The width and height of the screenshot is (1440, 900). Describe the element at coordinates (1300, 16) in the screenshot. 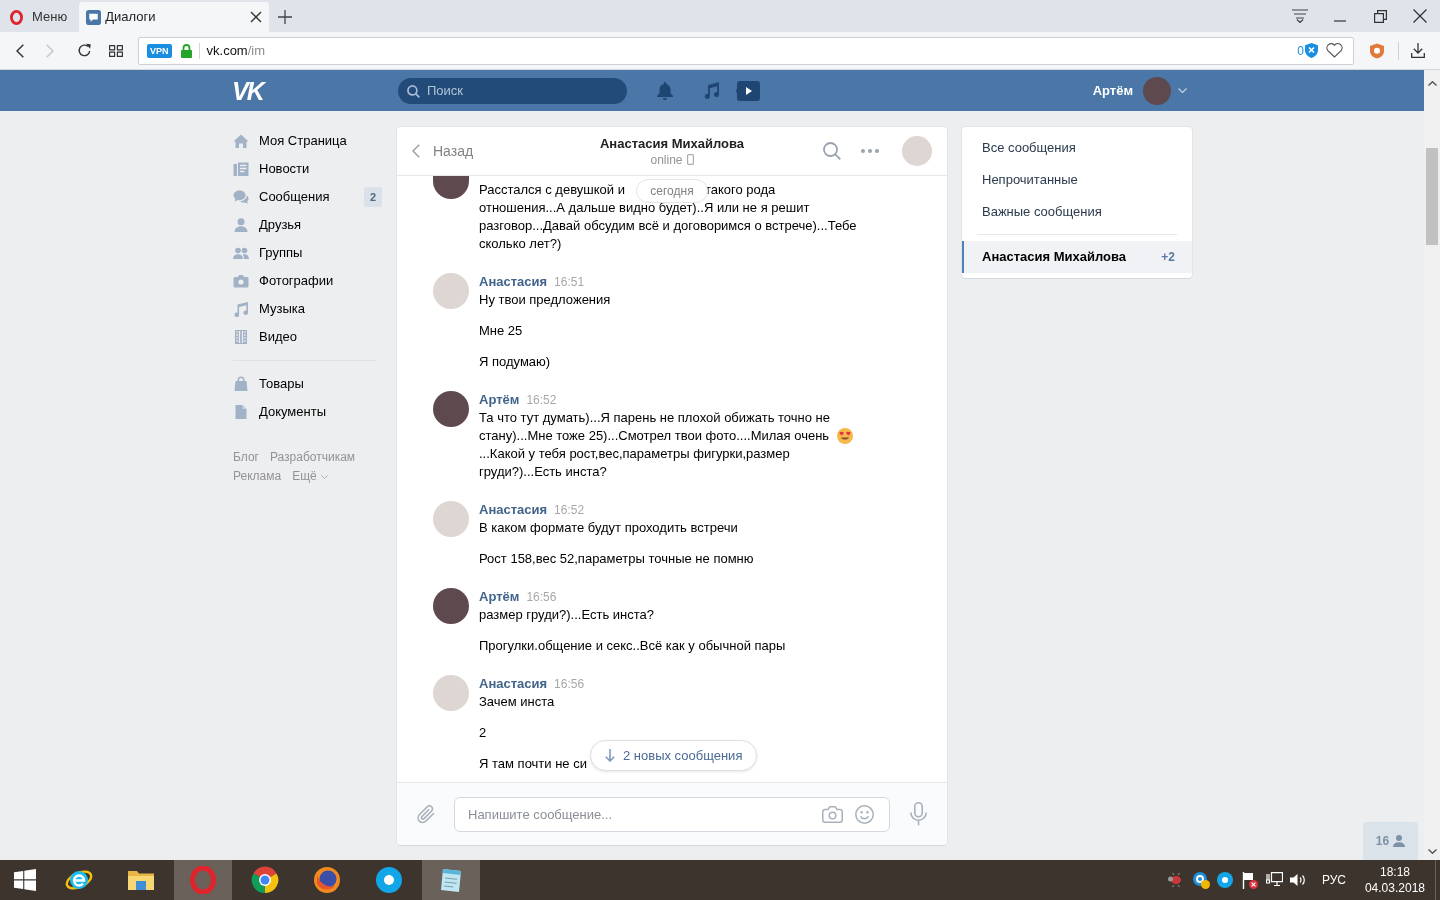

I see `stacked-lines-icon` at that location.